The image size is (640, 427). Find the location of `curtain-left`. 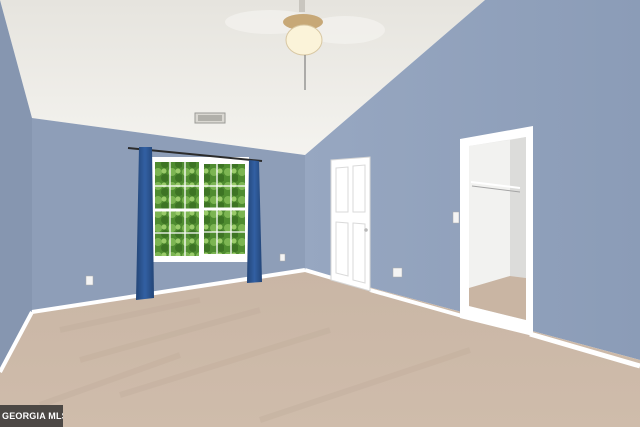

curtain-left is located at coordinates (145, 223).